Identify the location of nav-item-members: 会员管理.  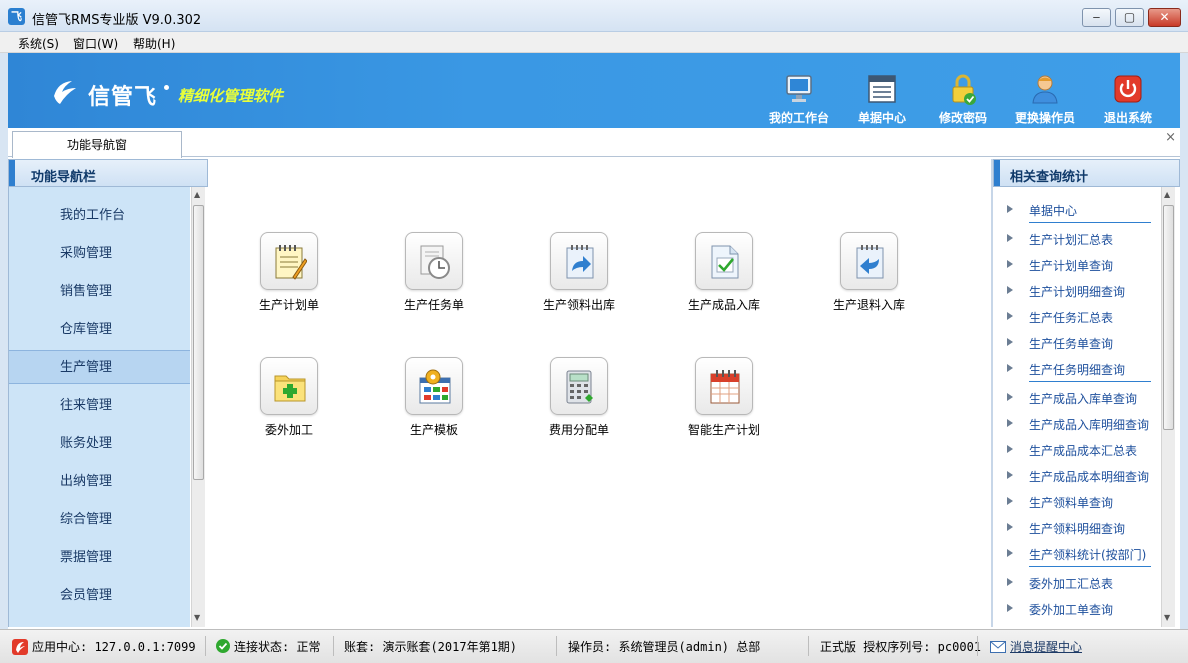
(99, 596).